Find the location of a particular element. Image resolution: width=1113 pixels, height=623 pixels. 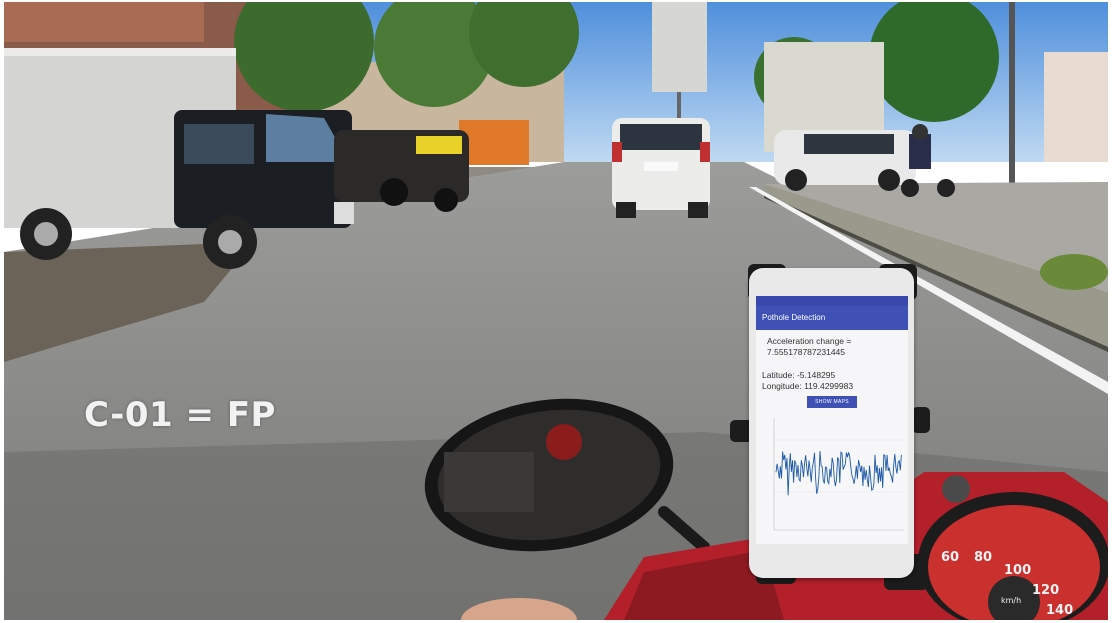

app-title: Pothole Detection is located at coordinates (832, 318).